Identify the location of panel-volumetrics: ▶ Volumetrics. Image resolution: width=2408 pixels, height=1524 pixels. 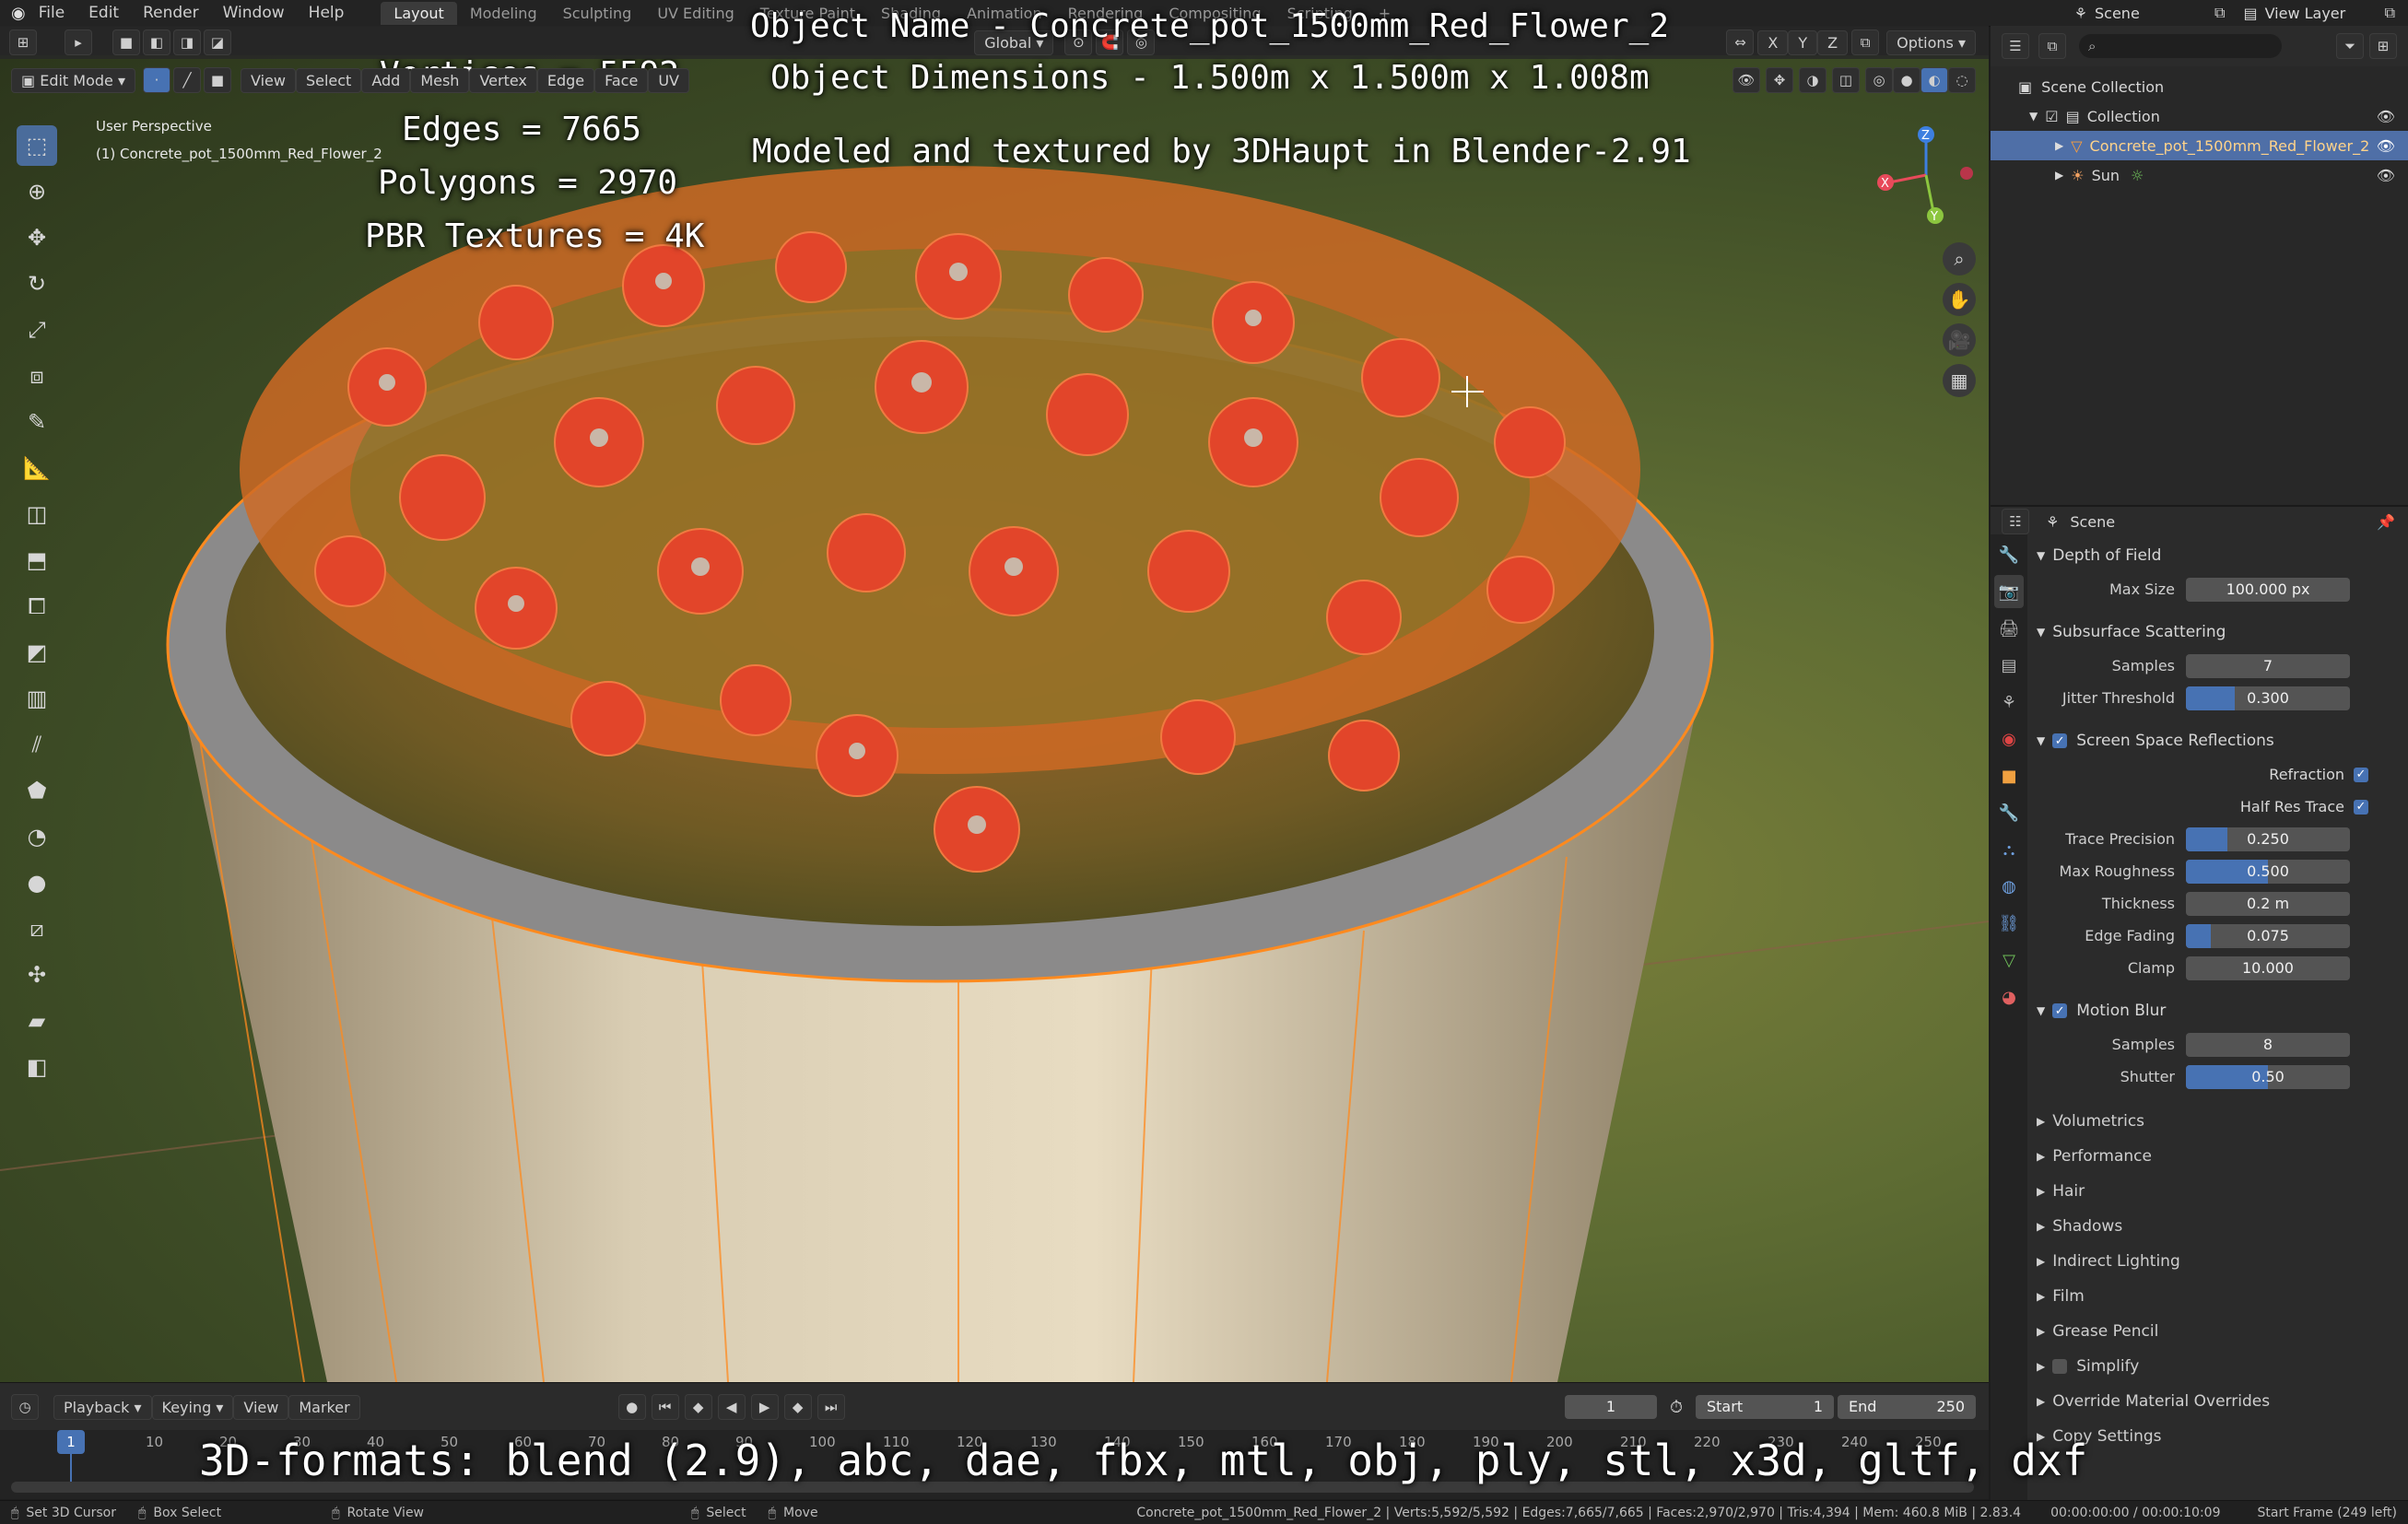
(2216, 1121).